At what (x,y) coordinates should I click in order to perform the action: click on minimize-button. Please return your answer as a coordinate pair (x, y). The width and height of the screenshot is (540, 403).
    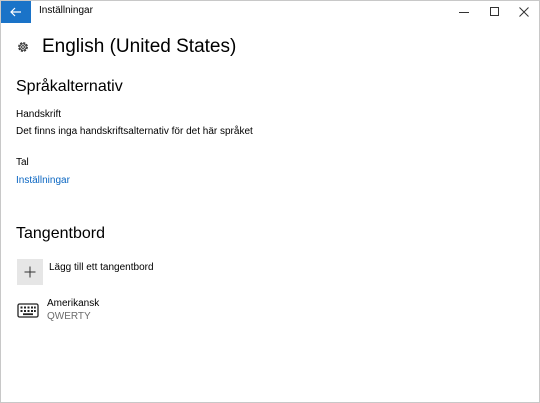
    Looking at the image, I should click on (464, 12).